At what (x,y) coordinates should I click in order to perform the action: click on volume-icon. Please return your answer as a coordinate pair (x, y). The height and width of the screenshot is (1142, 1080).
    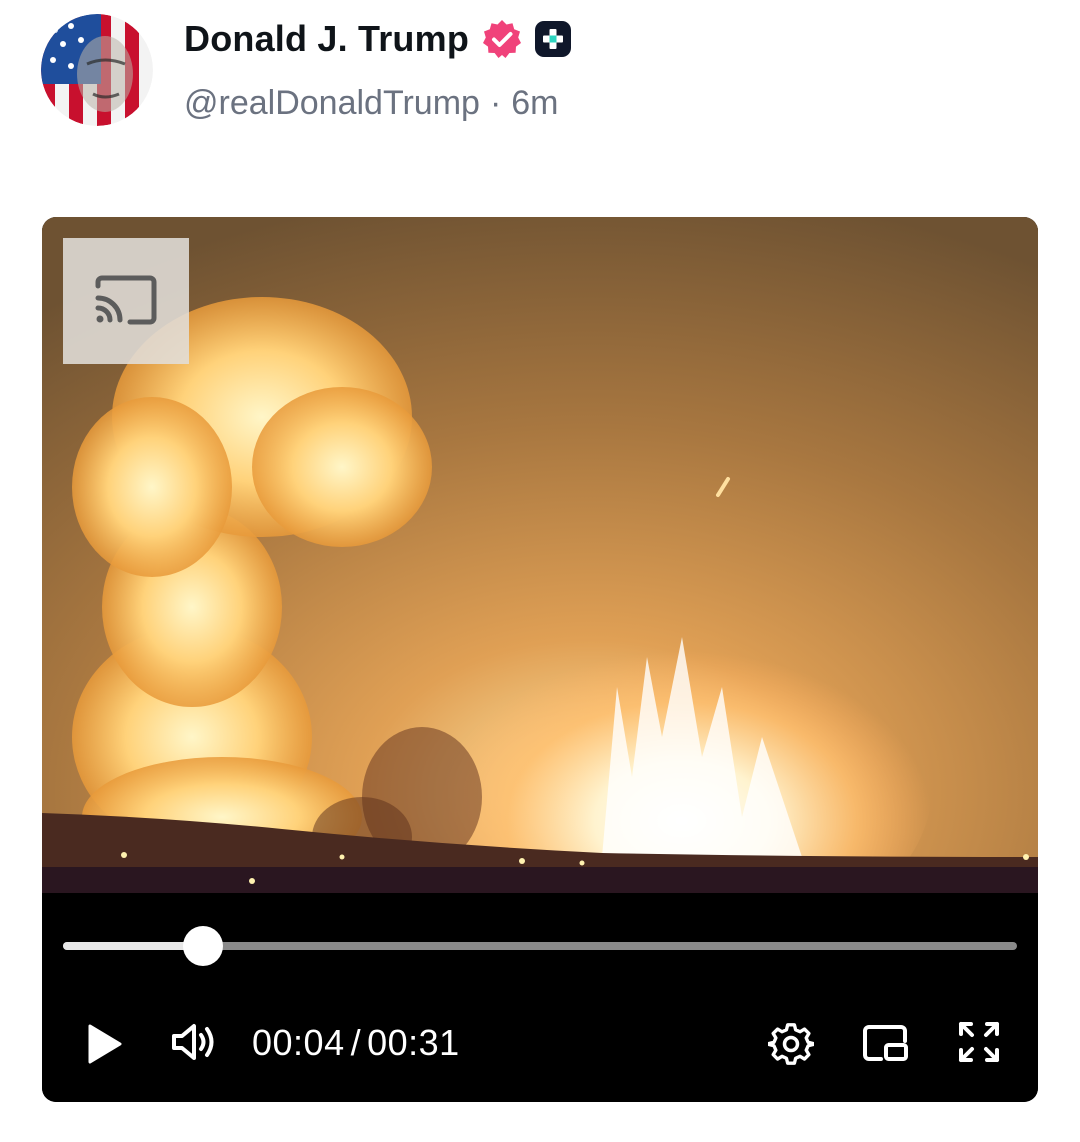
    Looking at the image, I should click on (195, 1044).